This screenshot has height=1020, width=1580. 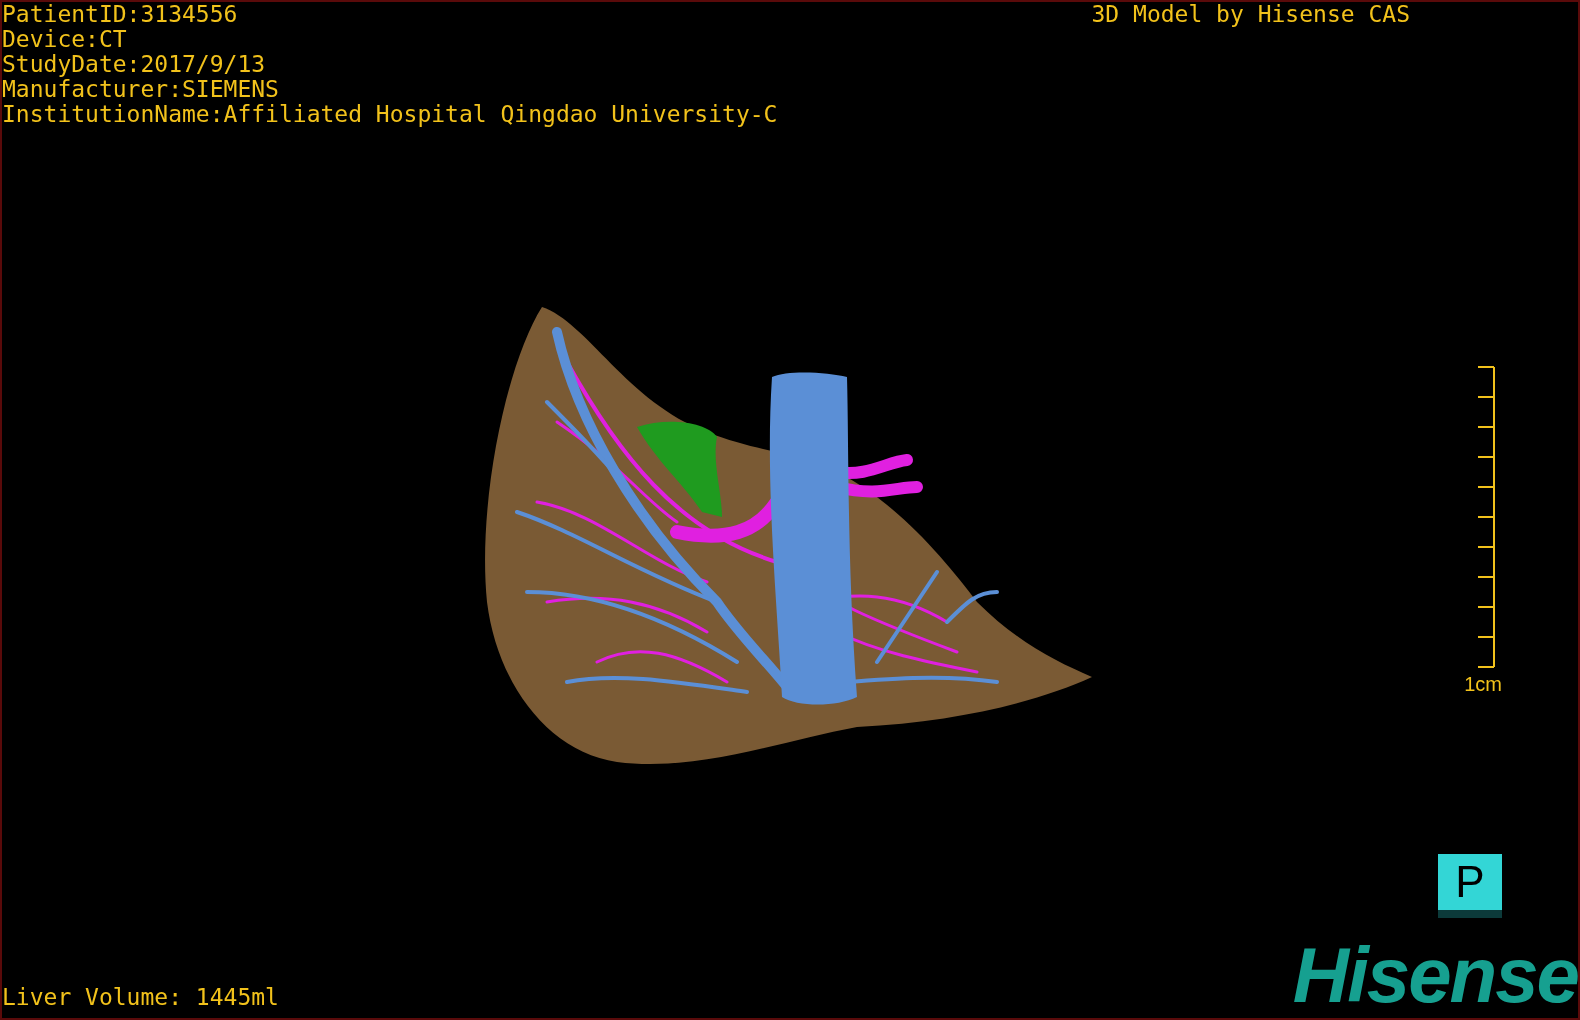 I want to click on scale-bar-icon, so click(x=1487, y=517).